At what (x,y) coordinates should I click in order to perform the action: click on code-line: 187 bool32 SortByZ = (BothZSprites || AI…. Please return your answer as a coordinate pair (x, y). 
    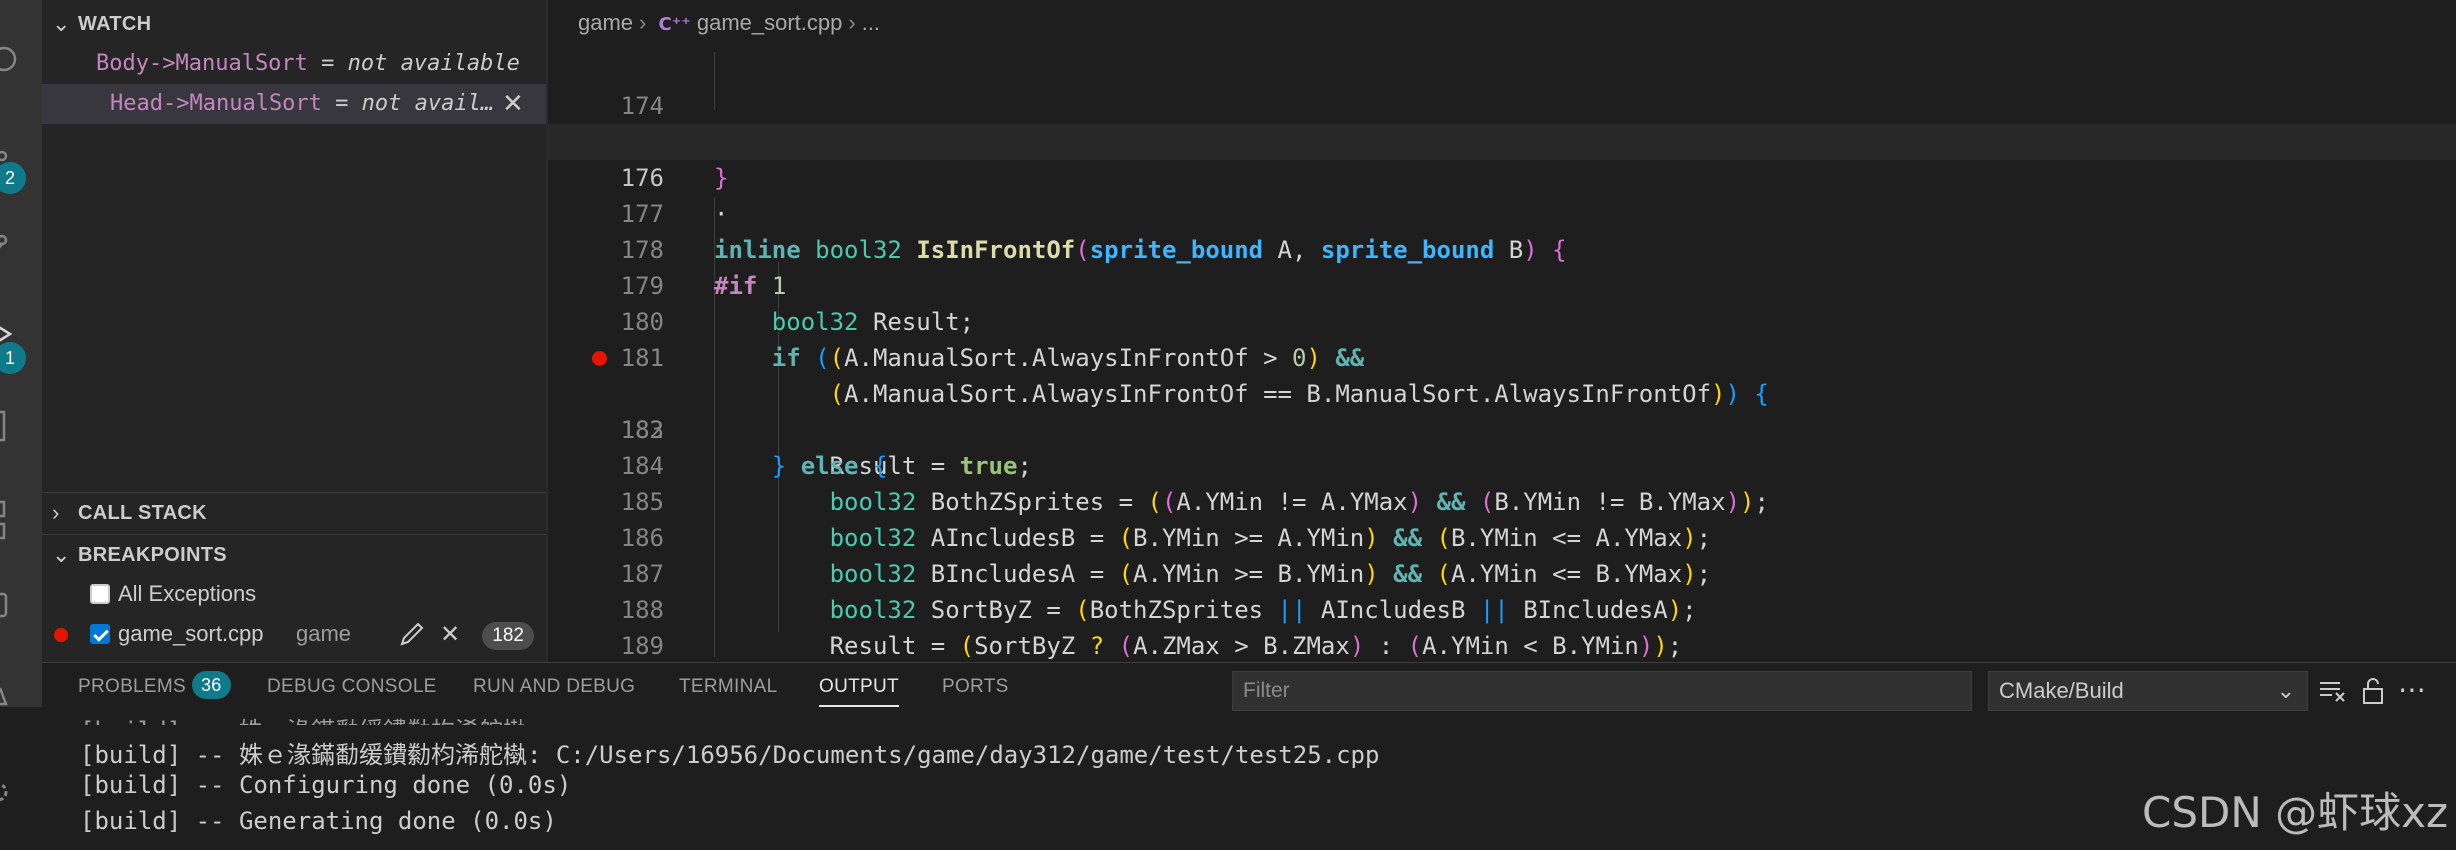
    Looking at the image, I should click on (1502, 572).